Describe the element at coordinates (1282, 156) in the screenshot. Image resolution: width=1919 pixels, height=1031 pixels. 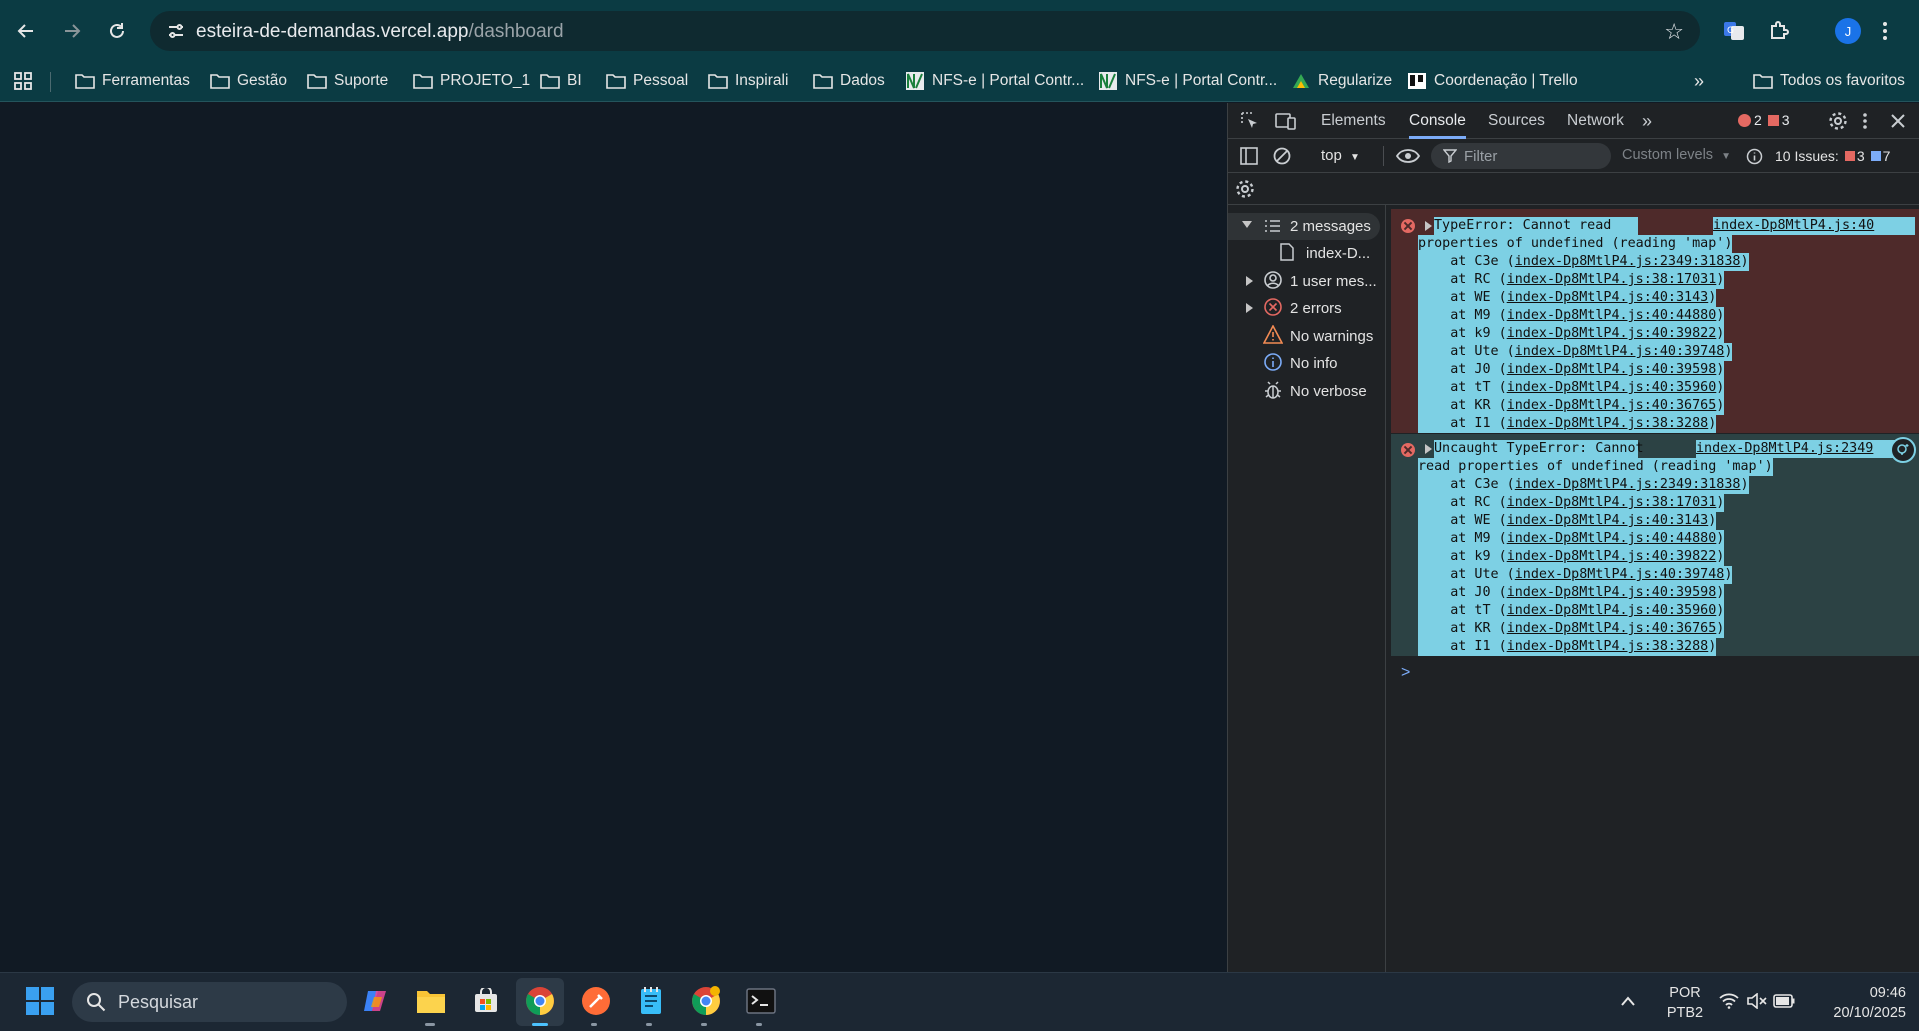
I see `clear-console-icon` at that location.